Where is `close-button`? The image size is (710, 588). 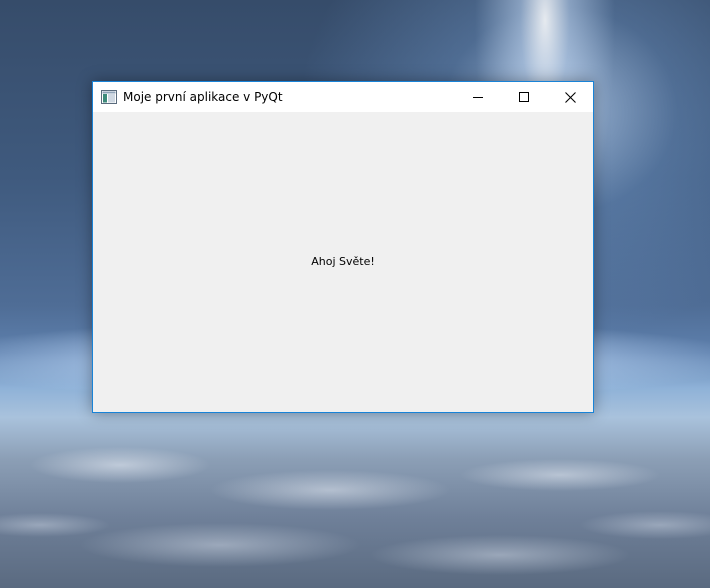
close-button is located at coordinates (570, 97).